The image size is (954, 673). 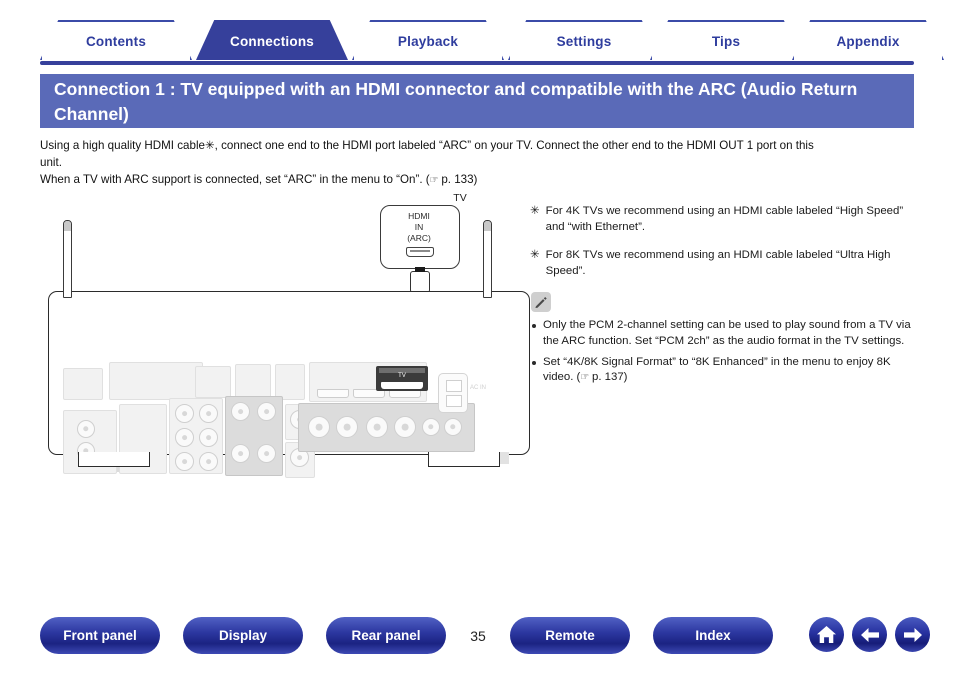 I want to click on tv-label: TV, so click(x=460, y=198).